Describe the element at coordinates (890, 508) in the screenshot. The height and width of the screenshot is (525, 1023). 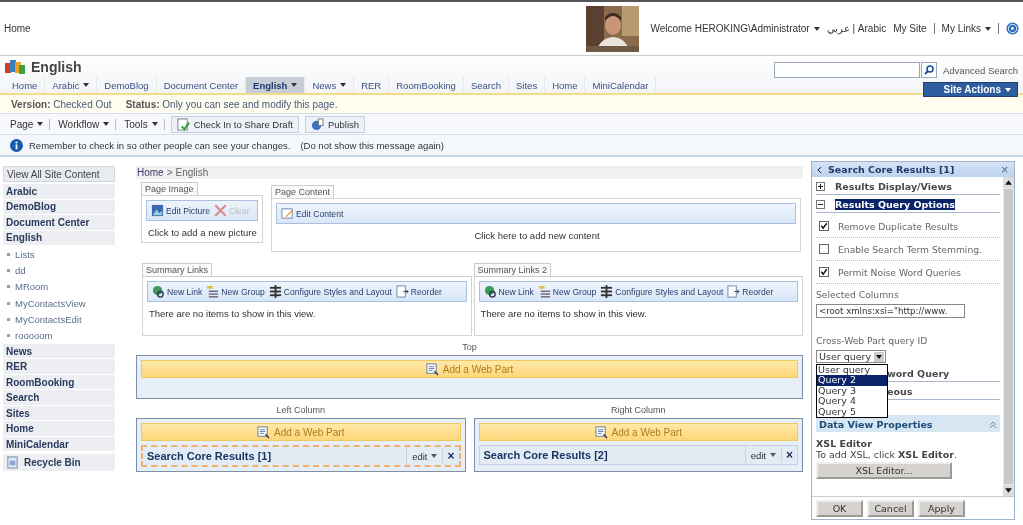
I see `dialog-button: Cancel` at that location.